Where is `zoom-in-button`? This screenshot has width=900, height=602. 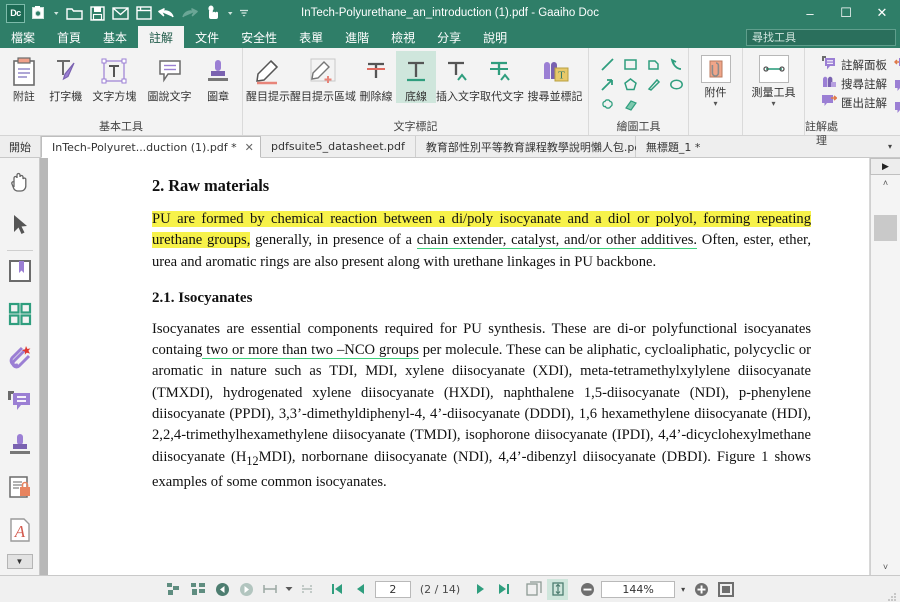
zoom-in-button is located at coordinates (701, 589).